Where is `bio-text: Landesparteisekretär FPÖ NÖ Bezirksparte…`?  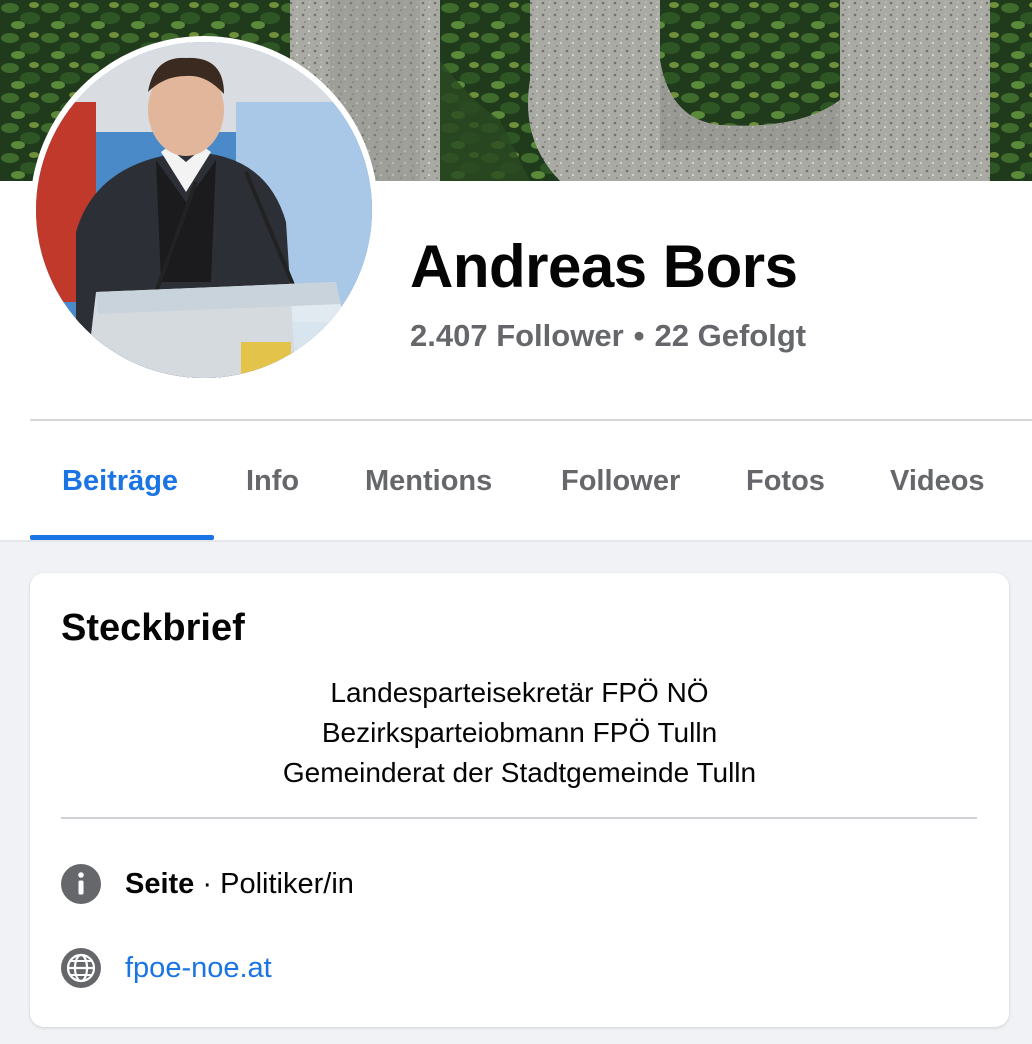 bio-text: Landesparteisekretär FPÖ NÖ Bezirksparte… is located at coordinates (519, 733).